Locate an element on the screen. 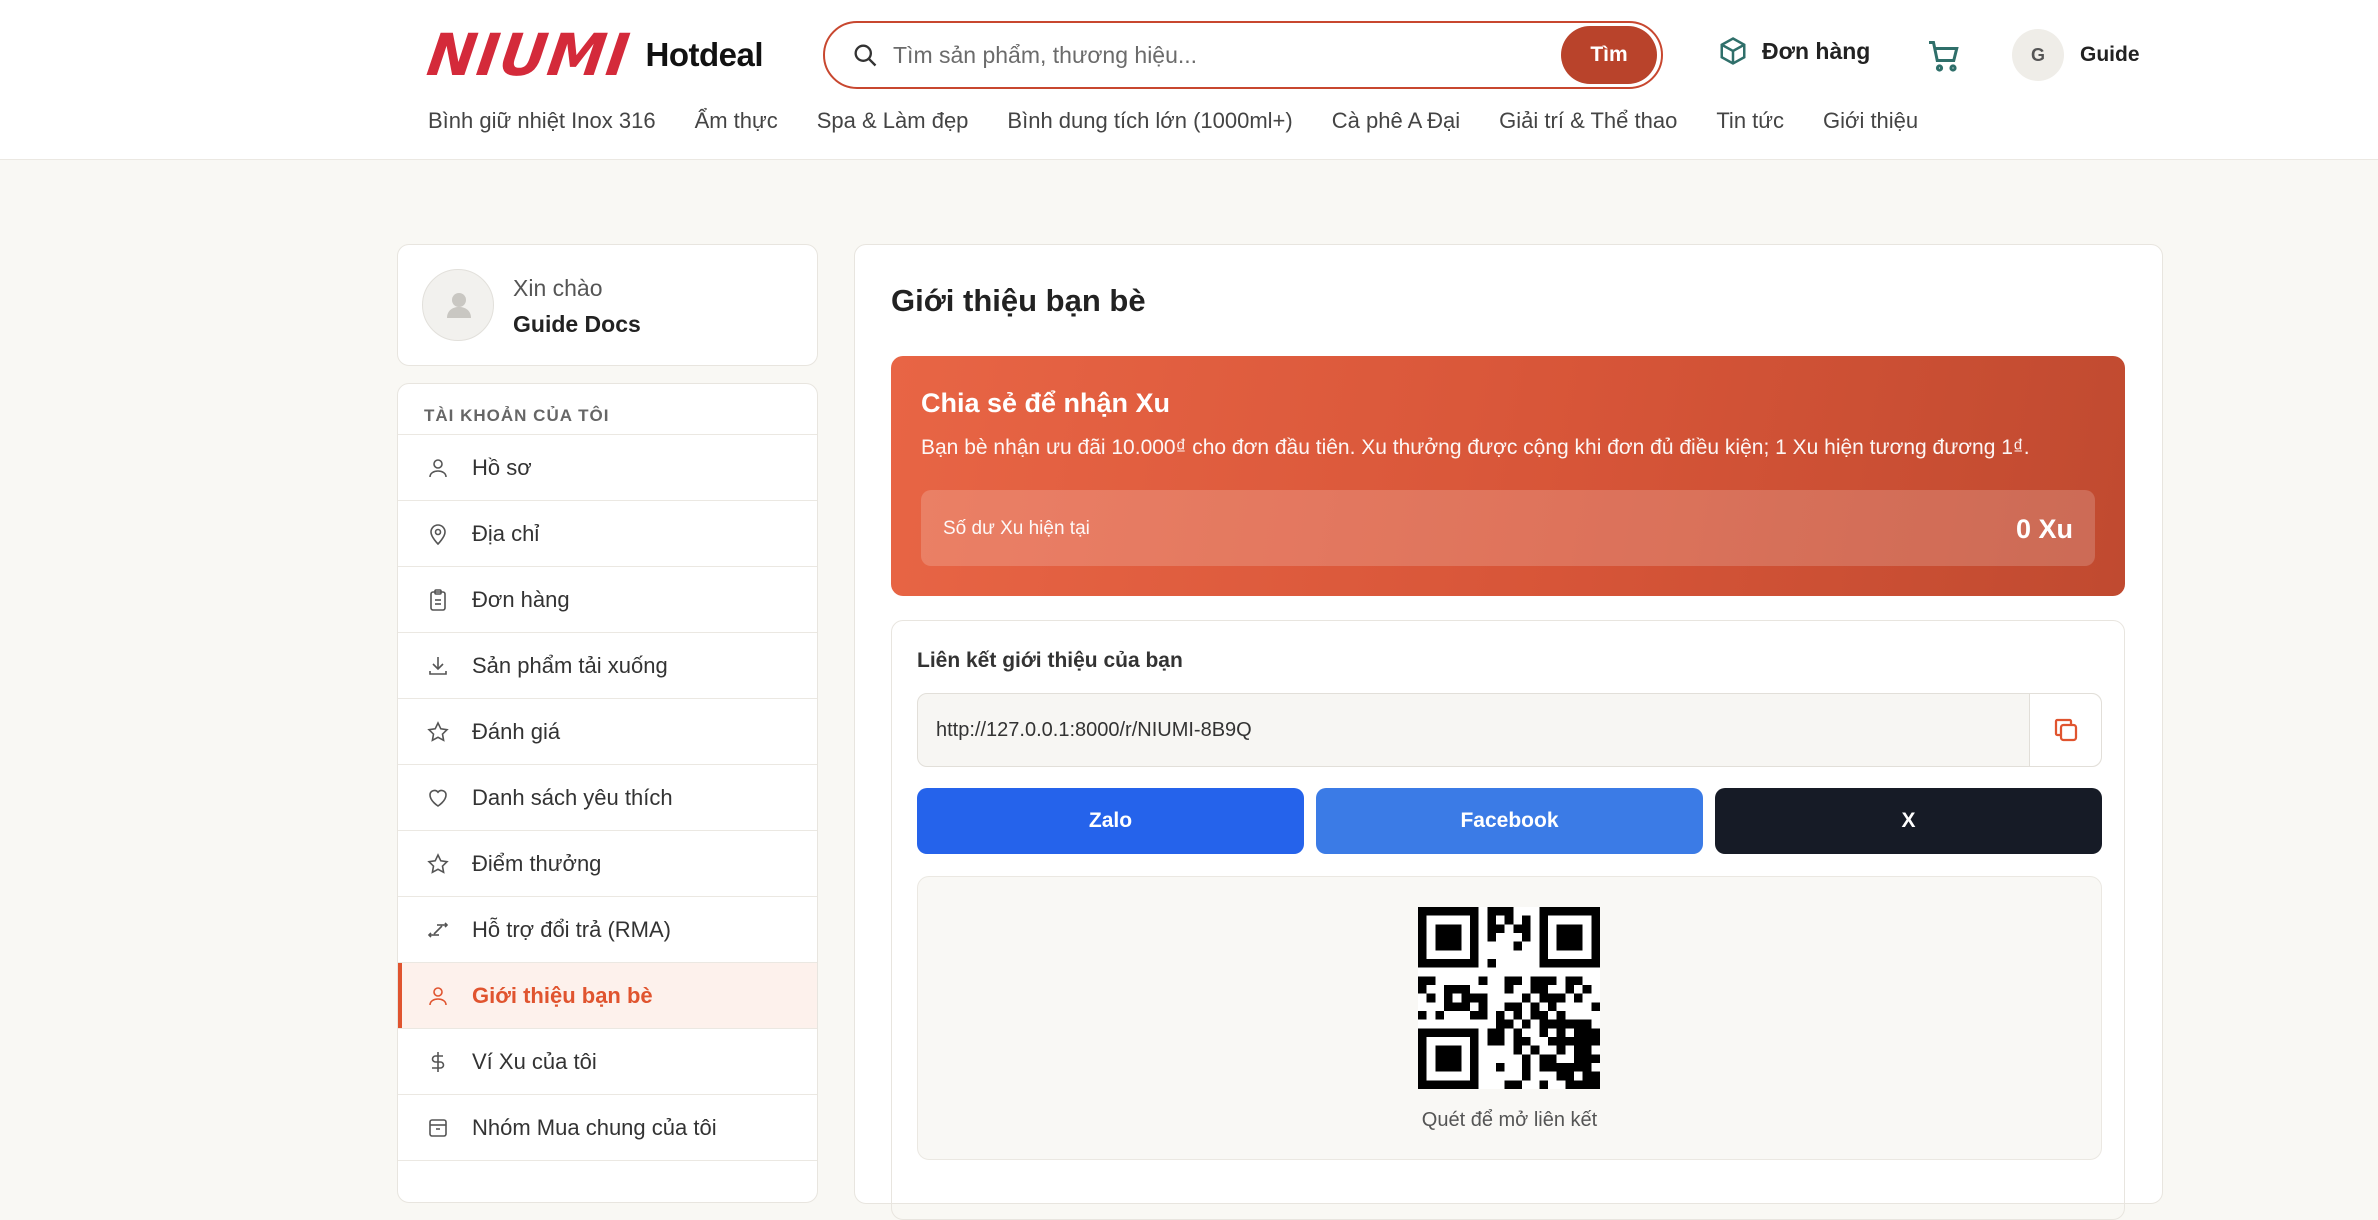 The width and height of the screenshot is (2378, 1220). promo-title: Chia sẻ để nhận Xu is located at coordinates (1046, 403).